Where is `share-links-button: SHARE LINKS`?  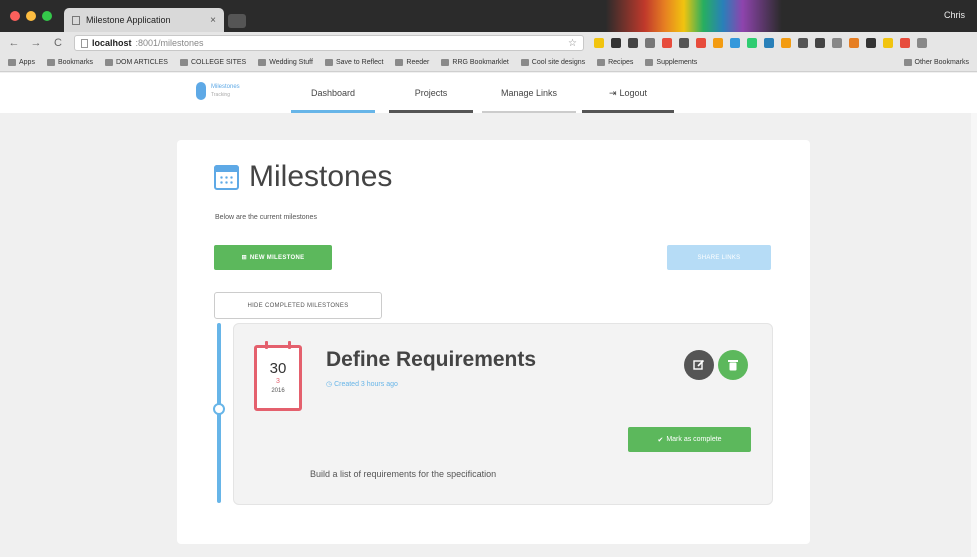 share-links-button: SHARE LINKS is located at coordinates (719, 257).